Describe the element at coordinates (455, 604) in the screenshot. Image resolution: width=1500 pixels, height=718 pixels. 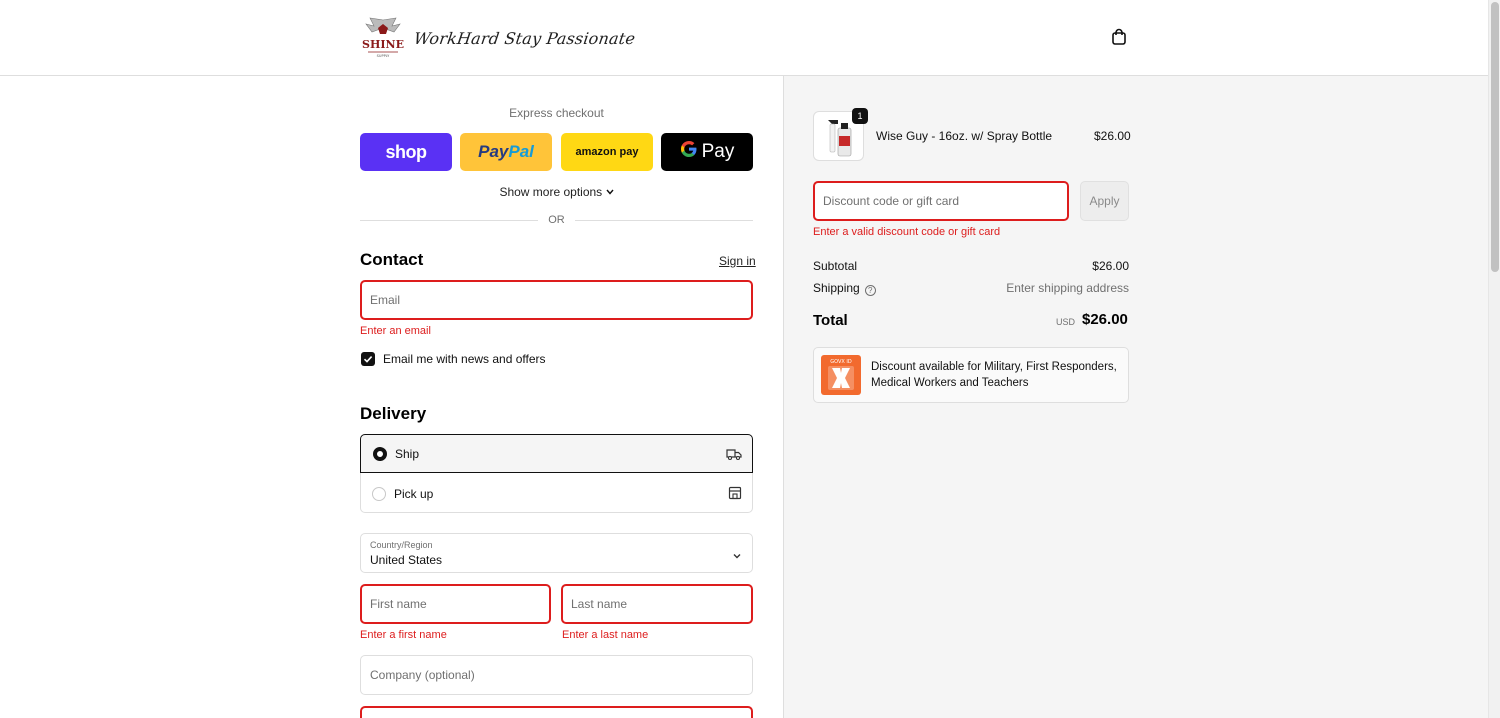
I see `first-name-field: First name` at that location.